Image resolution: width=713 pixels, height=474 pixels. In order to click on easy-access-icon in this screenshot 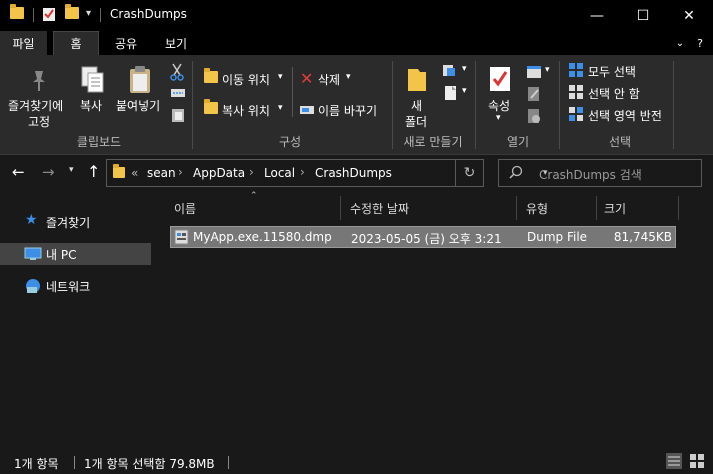, I will do `click(451, 94)`.